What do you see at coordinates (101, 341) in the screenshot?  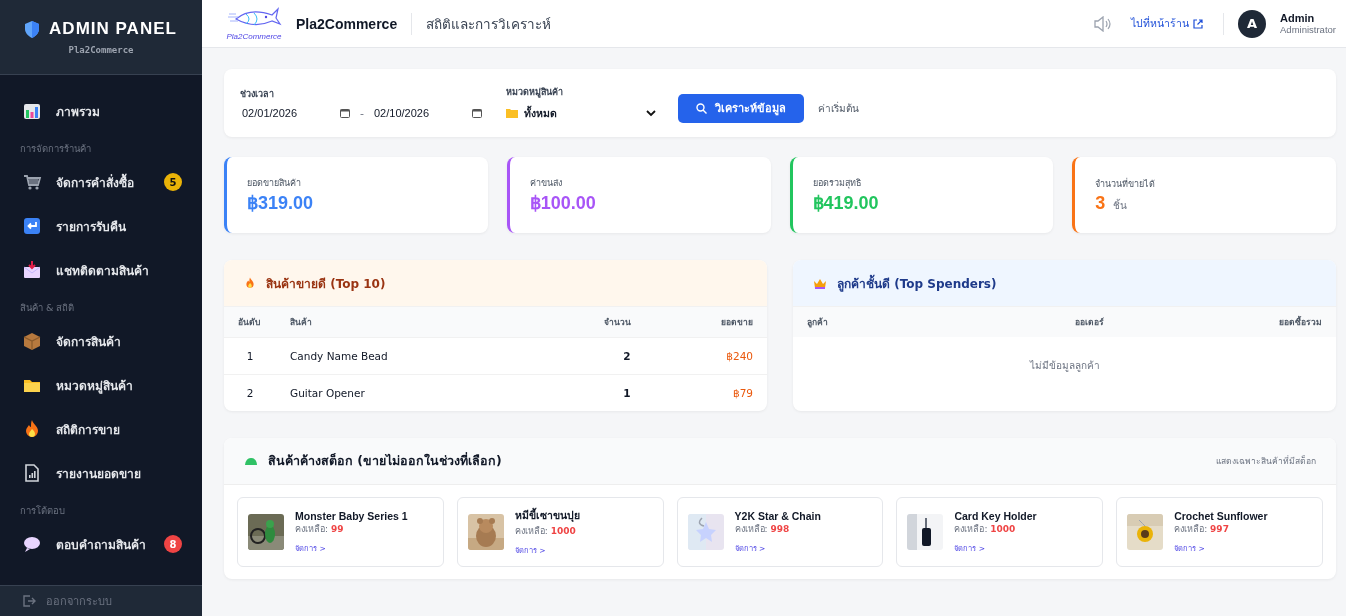 I see `nav-item: จัดการสินค้า` at bounding box center [101, 341].